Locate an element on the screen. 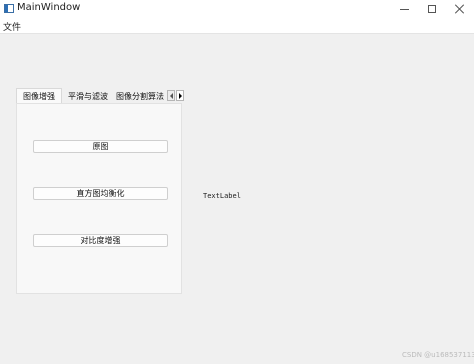  title-bar: MainWindow is located at coordinates (237, 9).